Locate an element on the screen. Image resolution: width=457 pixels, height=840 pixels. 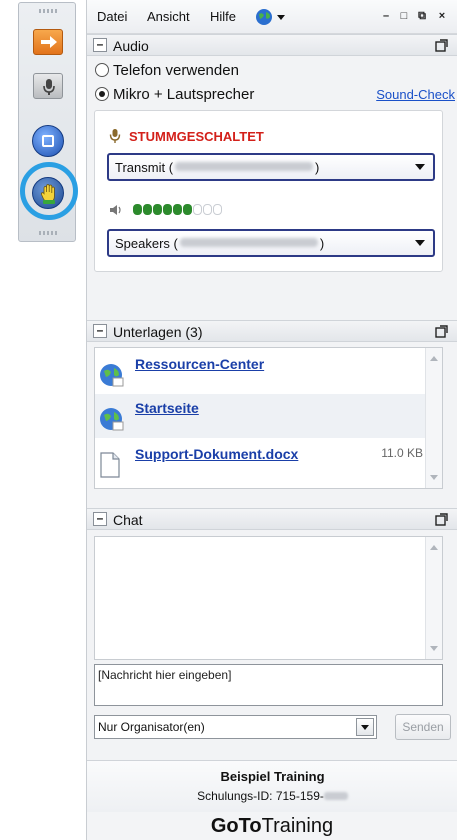
language-menu is located at coordinates (272, 18).